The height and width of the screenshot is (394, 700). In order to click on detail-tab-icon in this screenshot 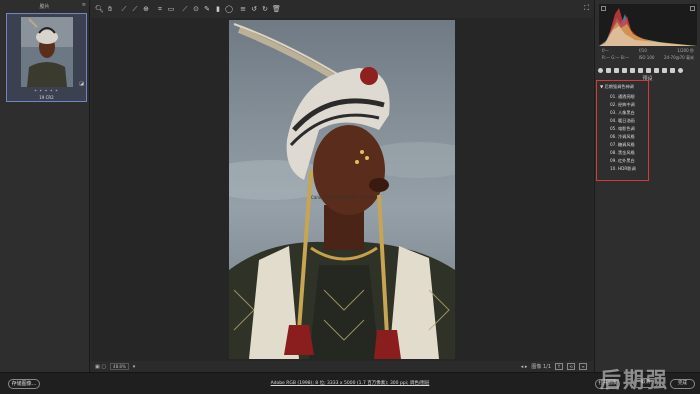, I will do `click(616, 70)`.